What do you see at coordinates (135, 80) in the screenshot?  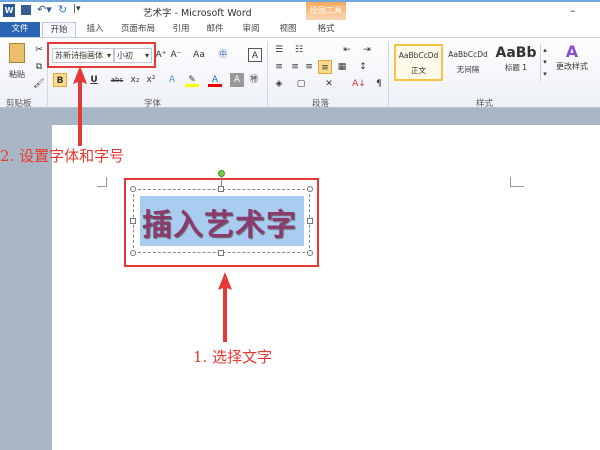 I see `subscript-button: x₂` at bounding box center [135, 80].